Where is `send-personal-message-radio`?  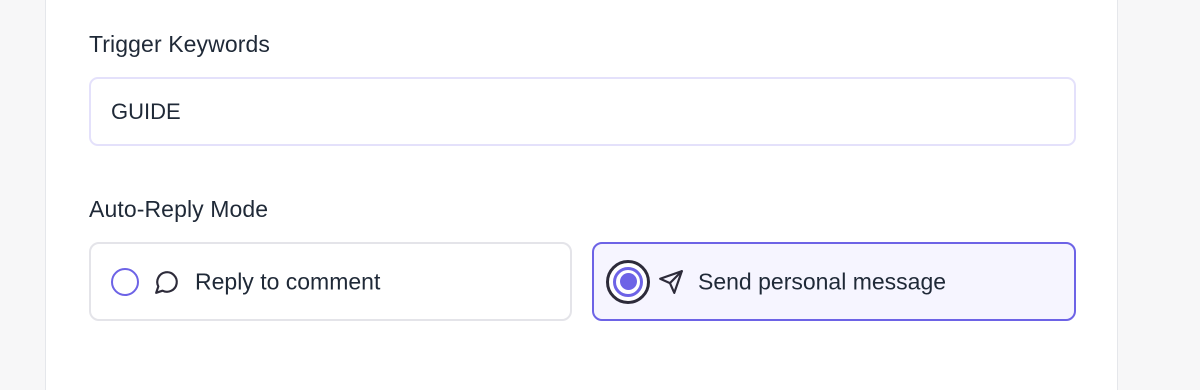
send-personal-message-radio is located at coordinates (628, 281).